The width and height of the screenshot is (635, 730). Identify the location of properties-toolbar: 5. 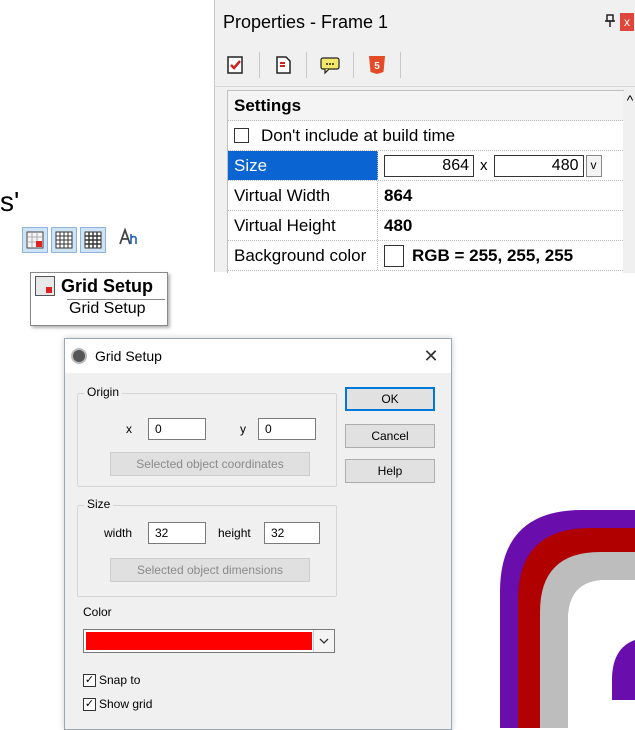
(425, 65).